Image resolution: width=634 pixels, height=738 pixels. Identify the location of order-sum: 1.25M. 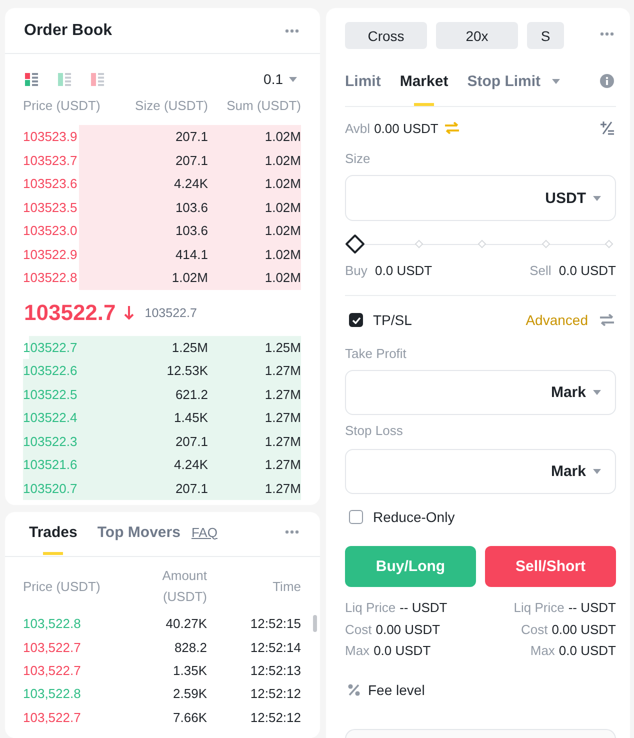
(282, 347).